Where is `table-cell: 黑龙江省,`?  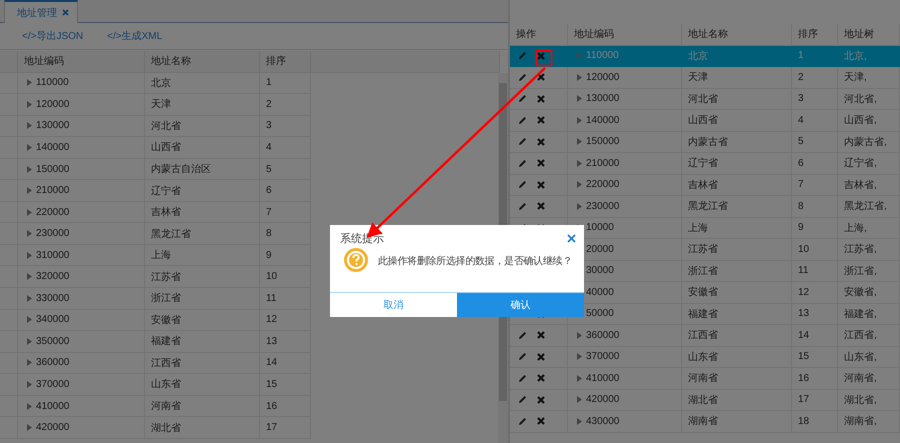
table-cell: 黑龙江省, is located at coordinates (869, 207).